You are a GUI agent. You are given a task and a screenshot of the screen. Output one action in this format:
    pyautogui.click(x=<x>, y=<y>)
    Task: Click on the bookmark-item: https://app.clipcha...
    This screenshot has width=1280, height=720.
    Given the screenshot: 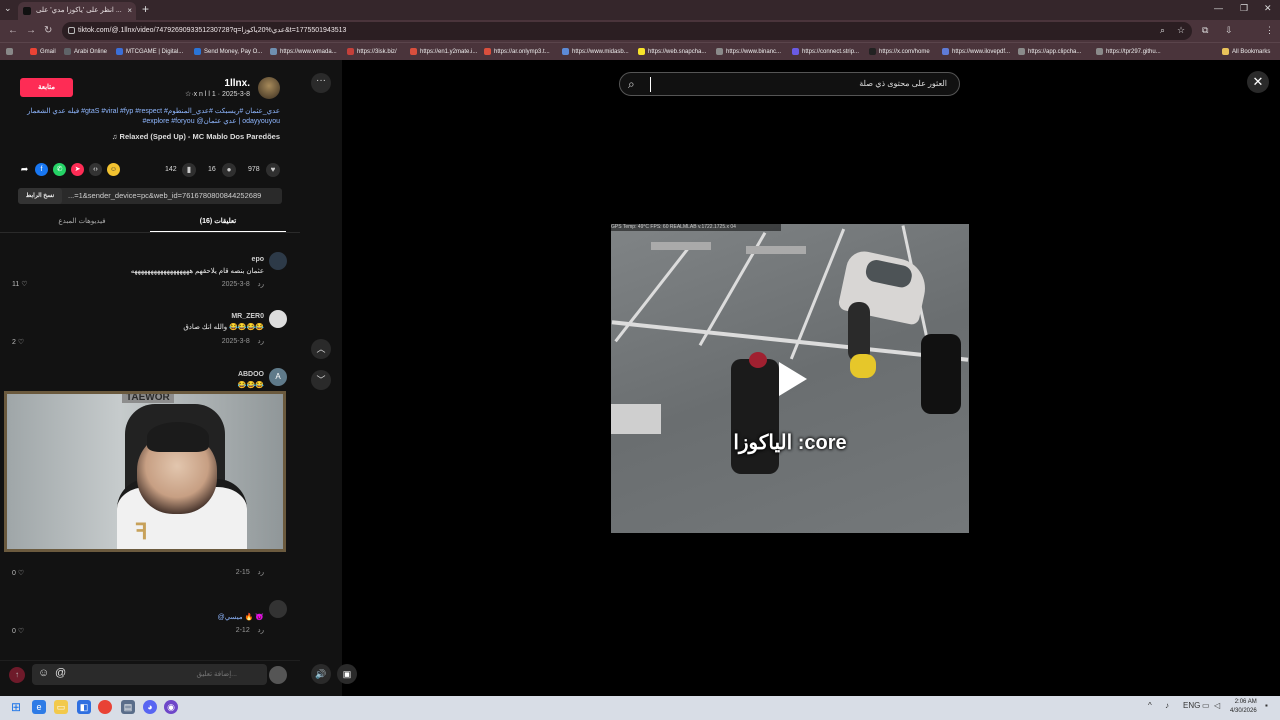 What is the action you would take?
    pyautogui.click(x=1049, y=52)
    